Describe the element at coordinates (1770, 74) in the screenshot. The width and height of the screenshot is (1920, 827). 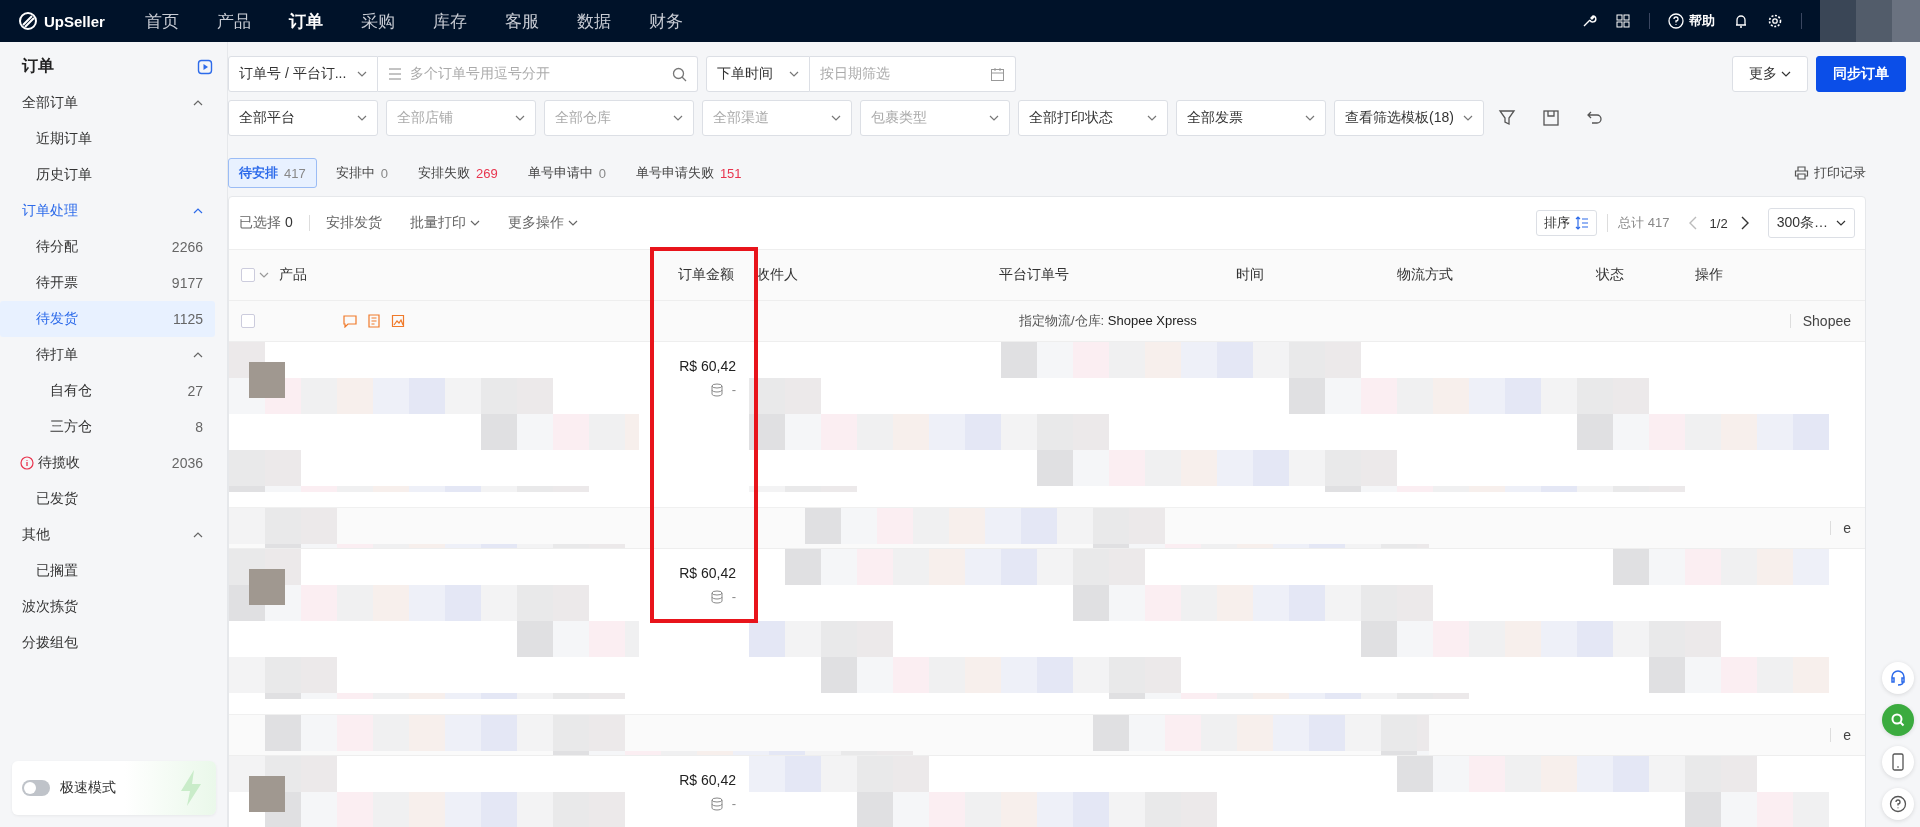
I see `more-button: 更多` at that location.